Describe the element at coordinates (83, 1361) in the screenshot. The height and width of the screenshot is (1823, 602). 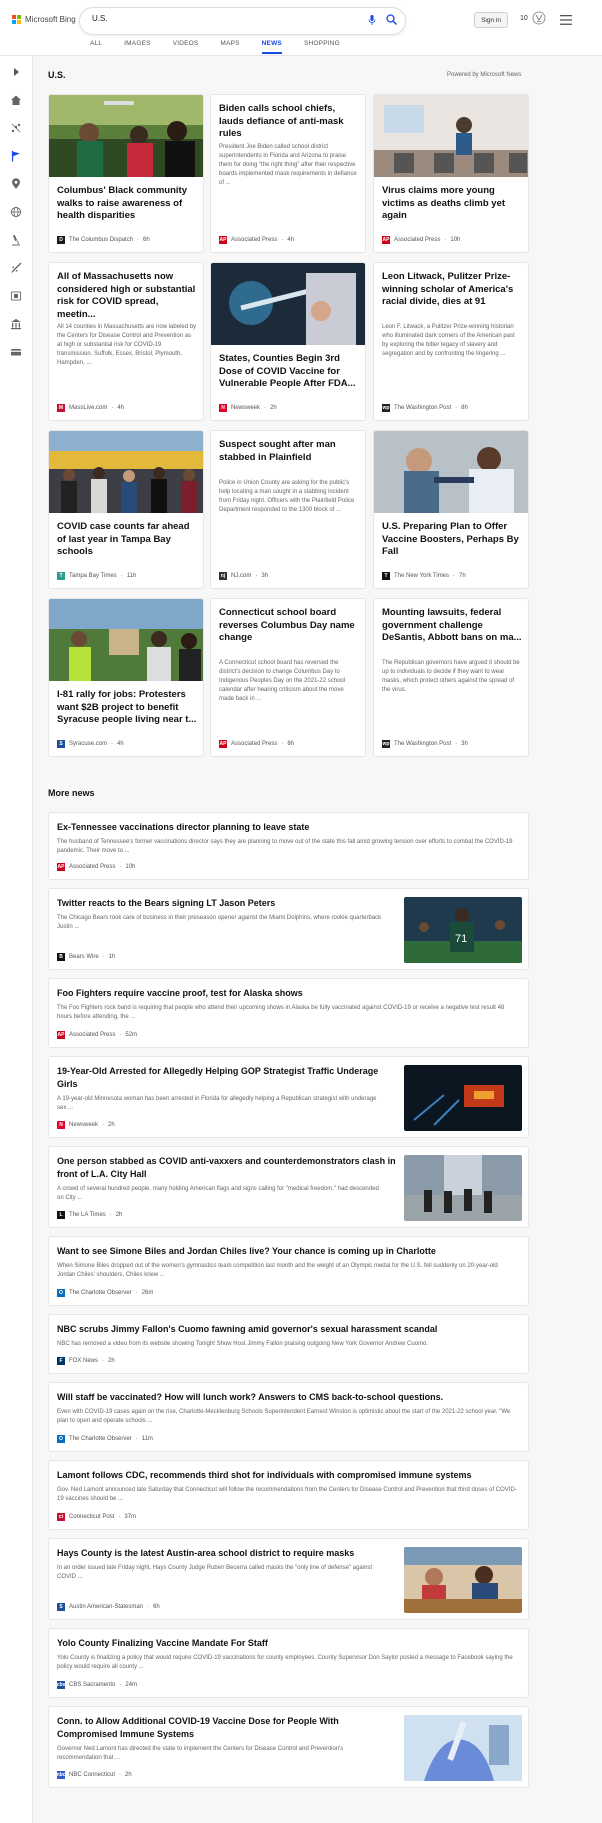
I see `provider-name: FOX News` at that location.